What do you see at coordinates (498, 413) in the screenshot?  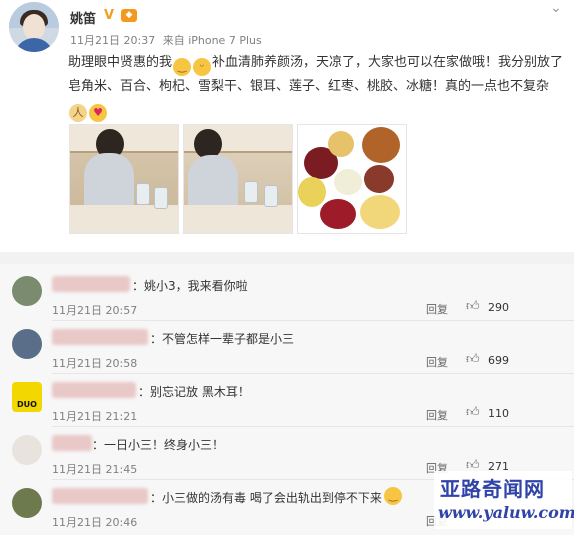 I see `like-count: 110` at bounding box center [498, 413].